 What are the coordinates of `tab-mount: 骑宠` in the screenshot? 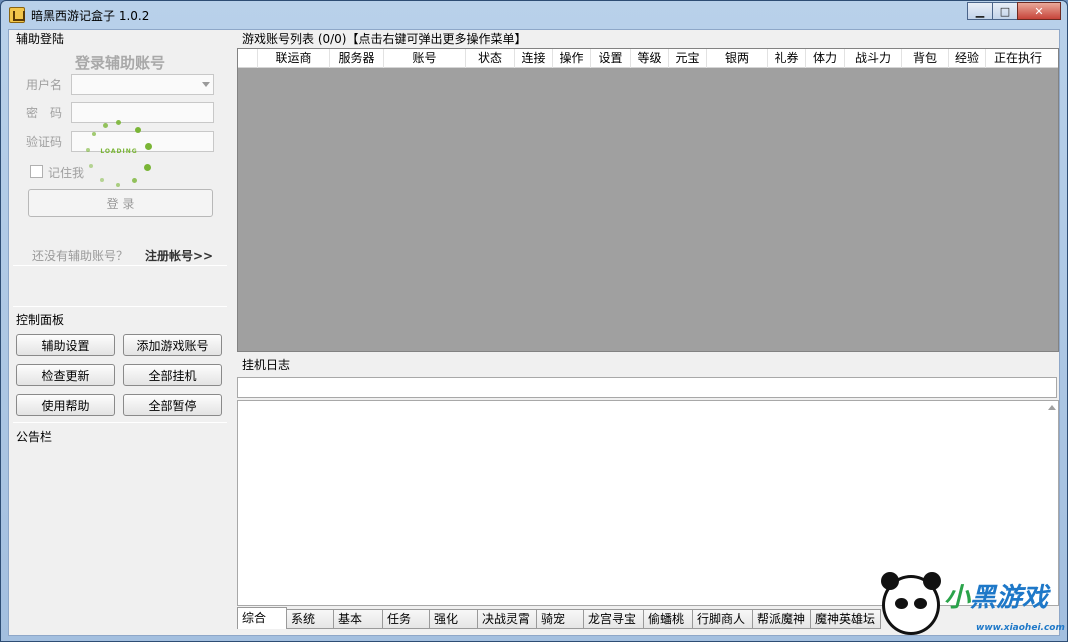 It's located at (560, 619).